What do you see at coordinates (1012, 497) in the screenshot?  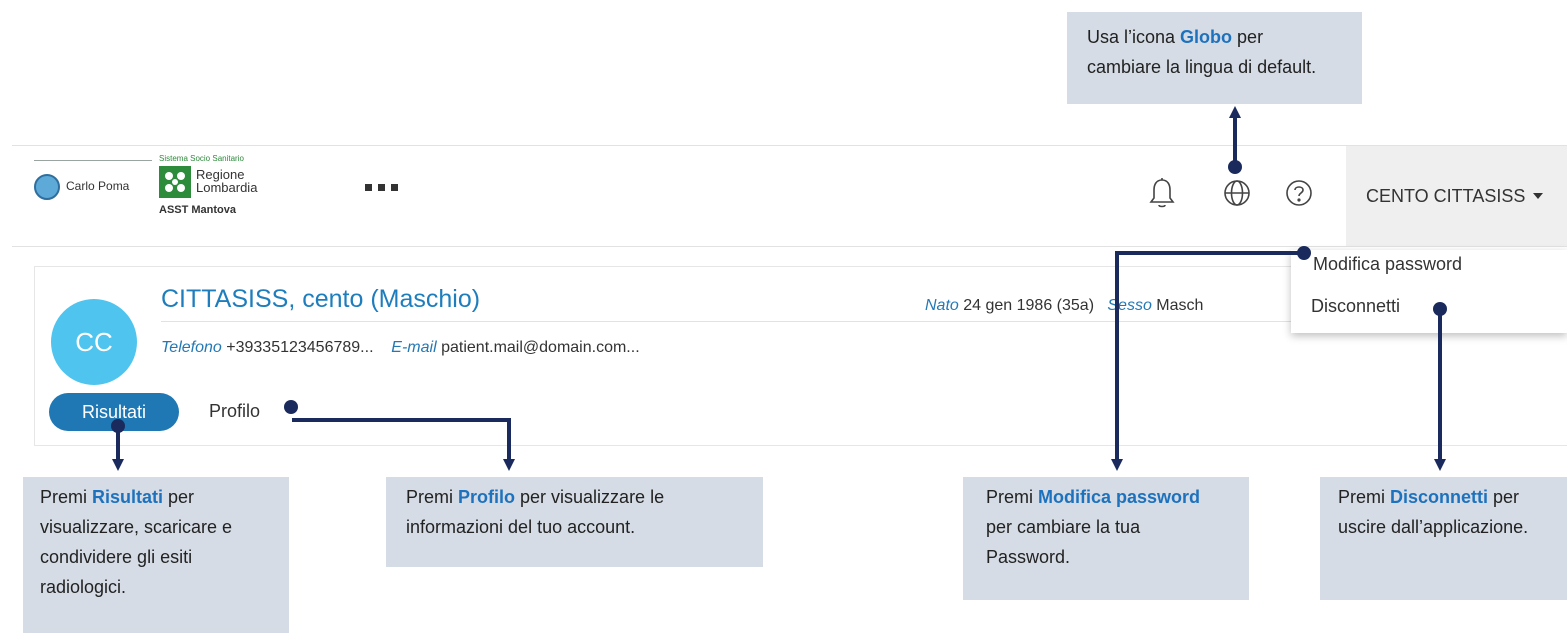 I see `callout-password-pre: Premi` at bounding box center [1012, 497].